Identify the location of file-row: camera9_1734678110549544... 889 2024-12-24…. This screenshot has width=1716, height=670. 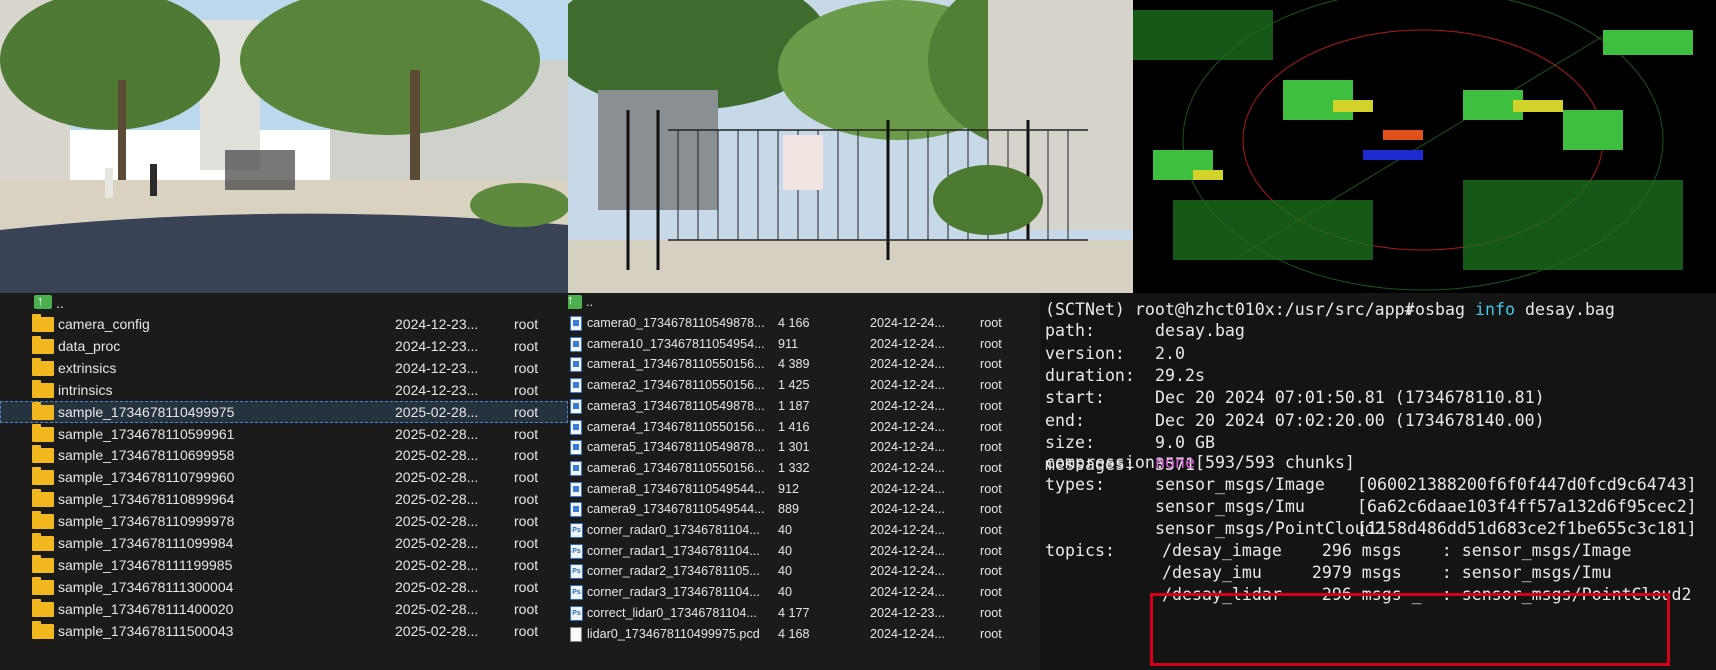
(804, 509).